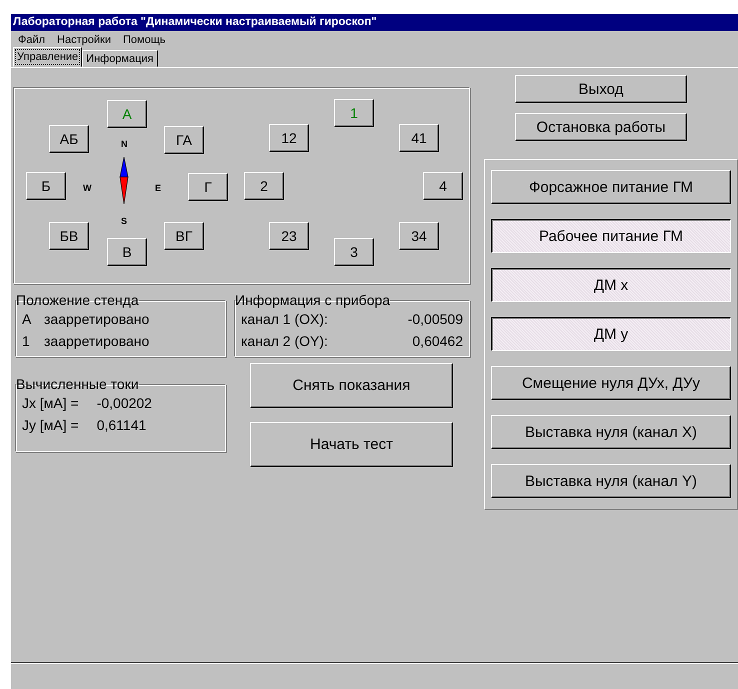  Describe the element at coordinates (26, 341) in the screenshot. I see `position-name: 1` at that location.